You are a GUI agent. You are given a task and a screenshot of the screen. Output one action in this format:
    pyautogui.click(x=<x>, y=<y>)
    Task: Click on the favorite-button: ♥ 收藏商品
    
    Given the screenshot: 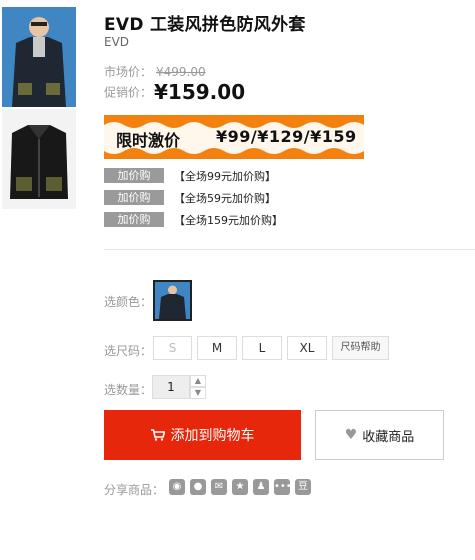 What is the action you would take?
    pyautogui.click(x=379, y=435)
    